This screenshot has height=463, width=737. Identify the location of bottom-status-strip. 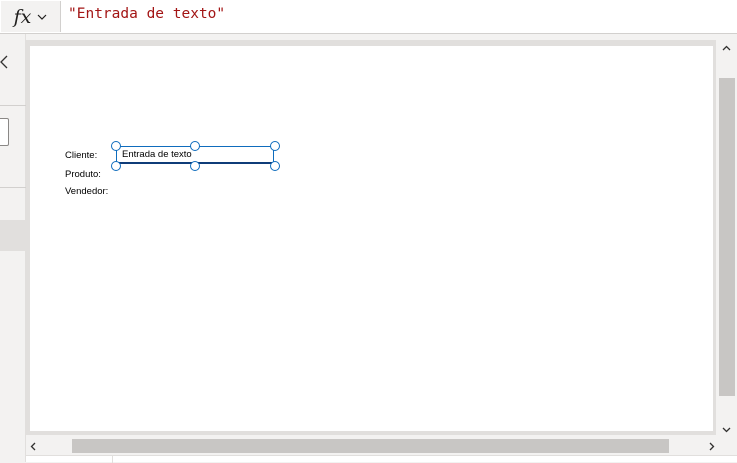
(381, 459).